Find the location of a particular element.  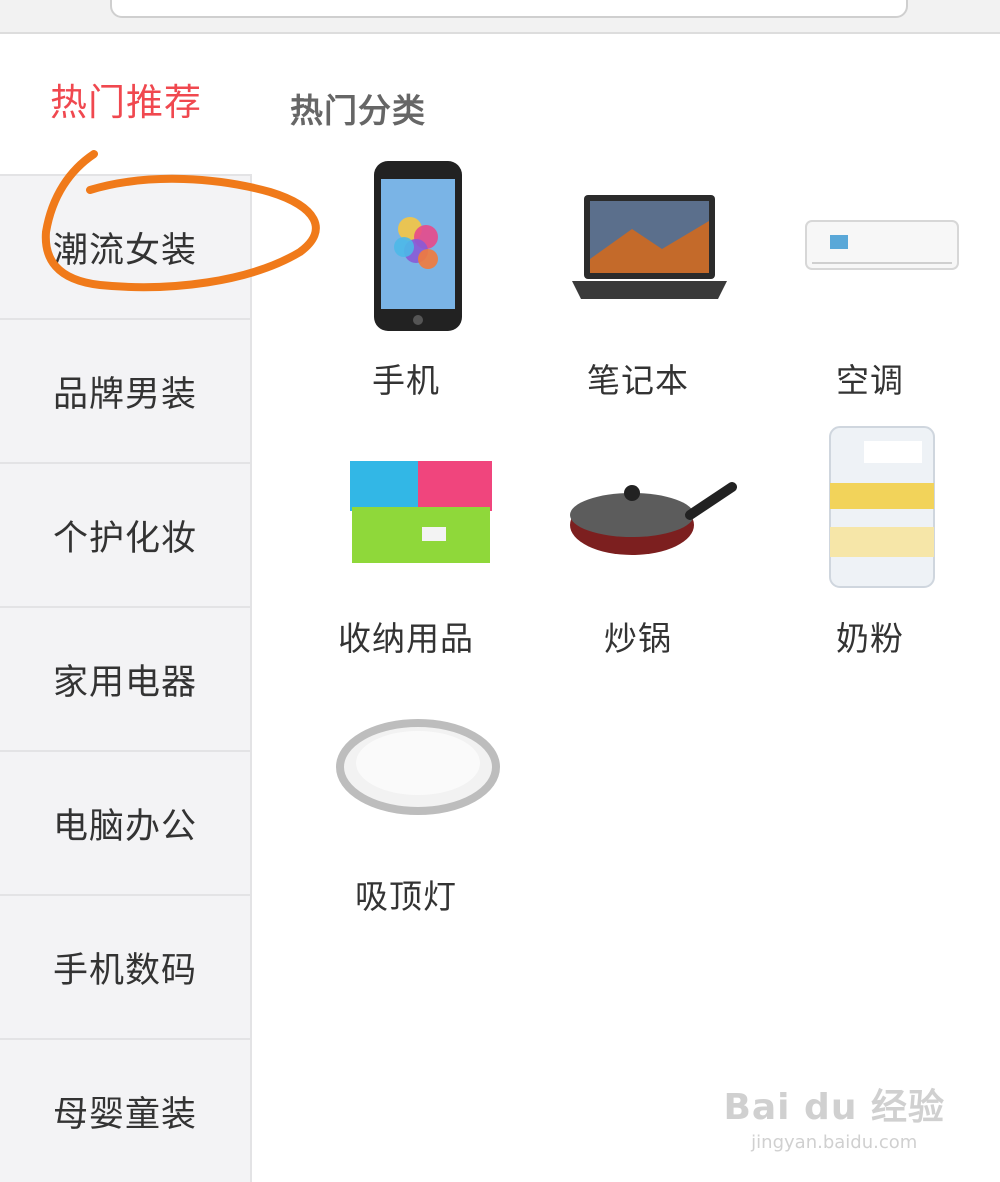

ceiling-lamp-image is located at coordinates (417, 762).